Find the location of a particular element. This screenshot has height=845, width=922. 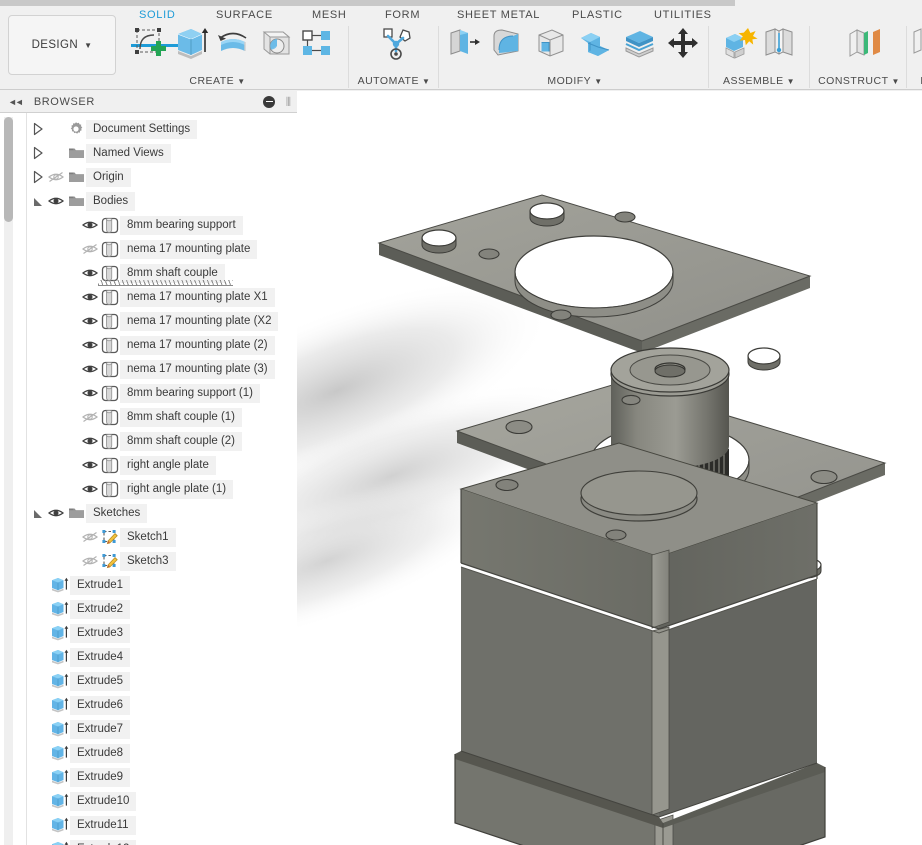

tab-form: FORM is located at coordinates (402, 15).